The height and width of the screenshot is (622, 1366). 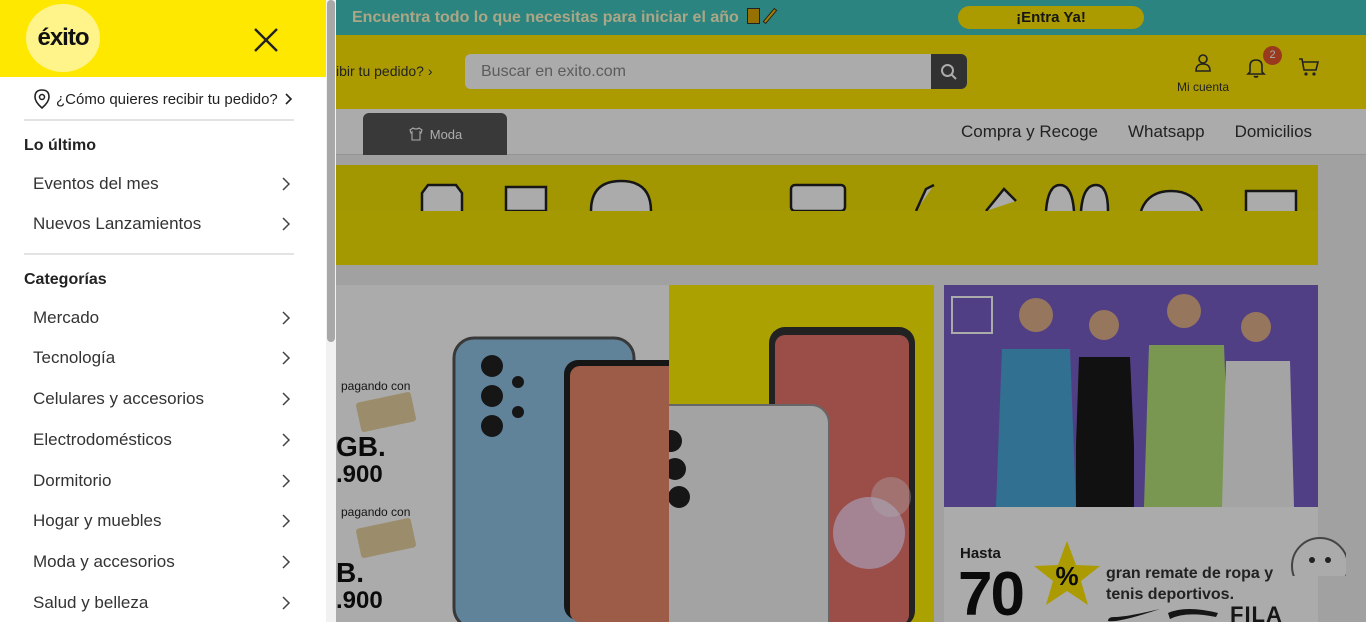 I want to click on close-menu-button, so click(x=266, y=40).